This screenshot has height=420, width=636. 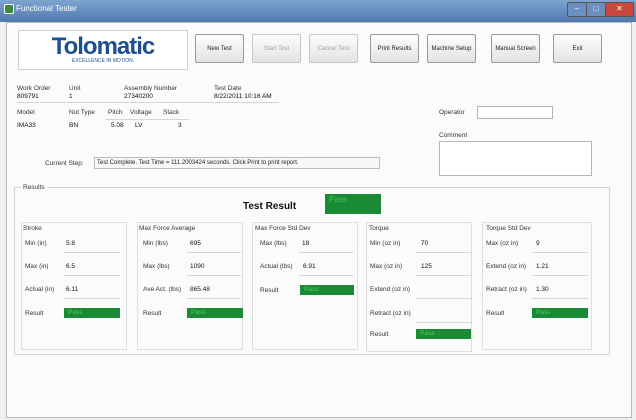 I want to click on app-icon, so click(x=9, y=9).